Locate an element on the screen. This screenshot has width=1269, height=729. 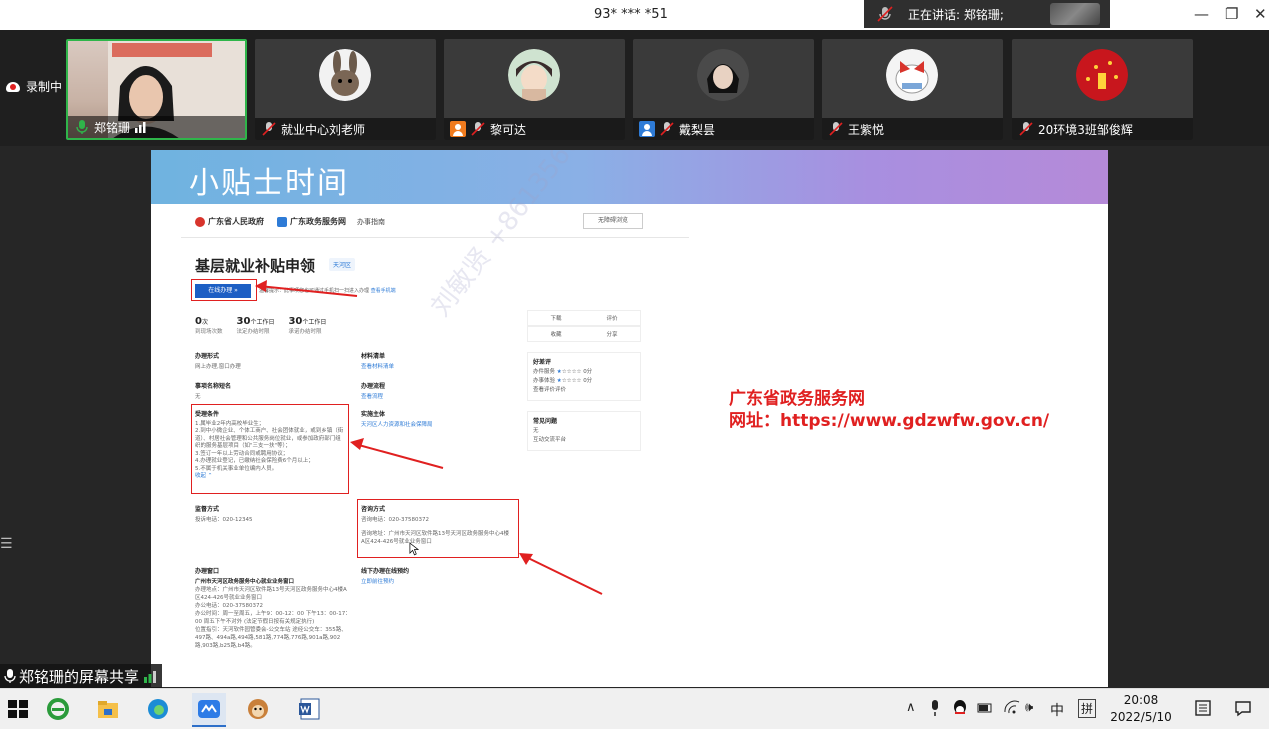
edge-browser-icon is located at coordinates (158, 709).